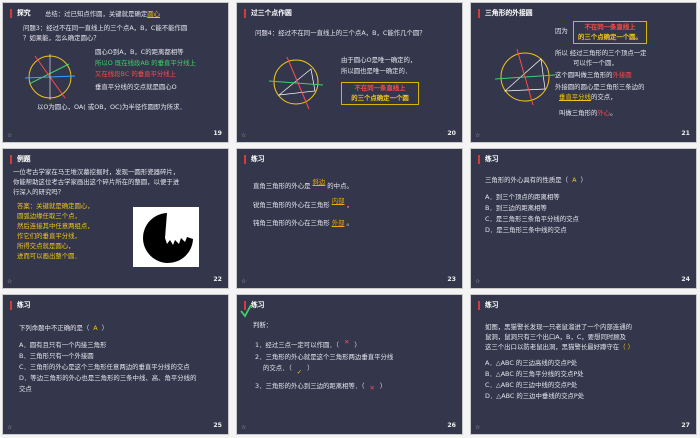 This screenshot has width=700, height=438. Describe the element at coordinates (217, 280) in the screenshot. I see `slide-number: 22` at that location.